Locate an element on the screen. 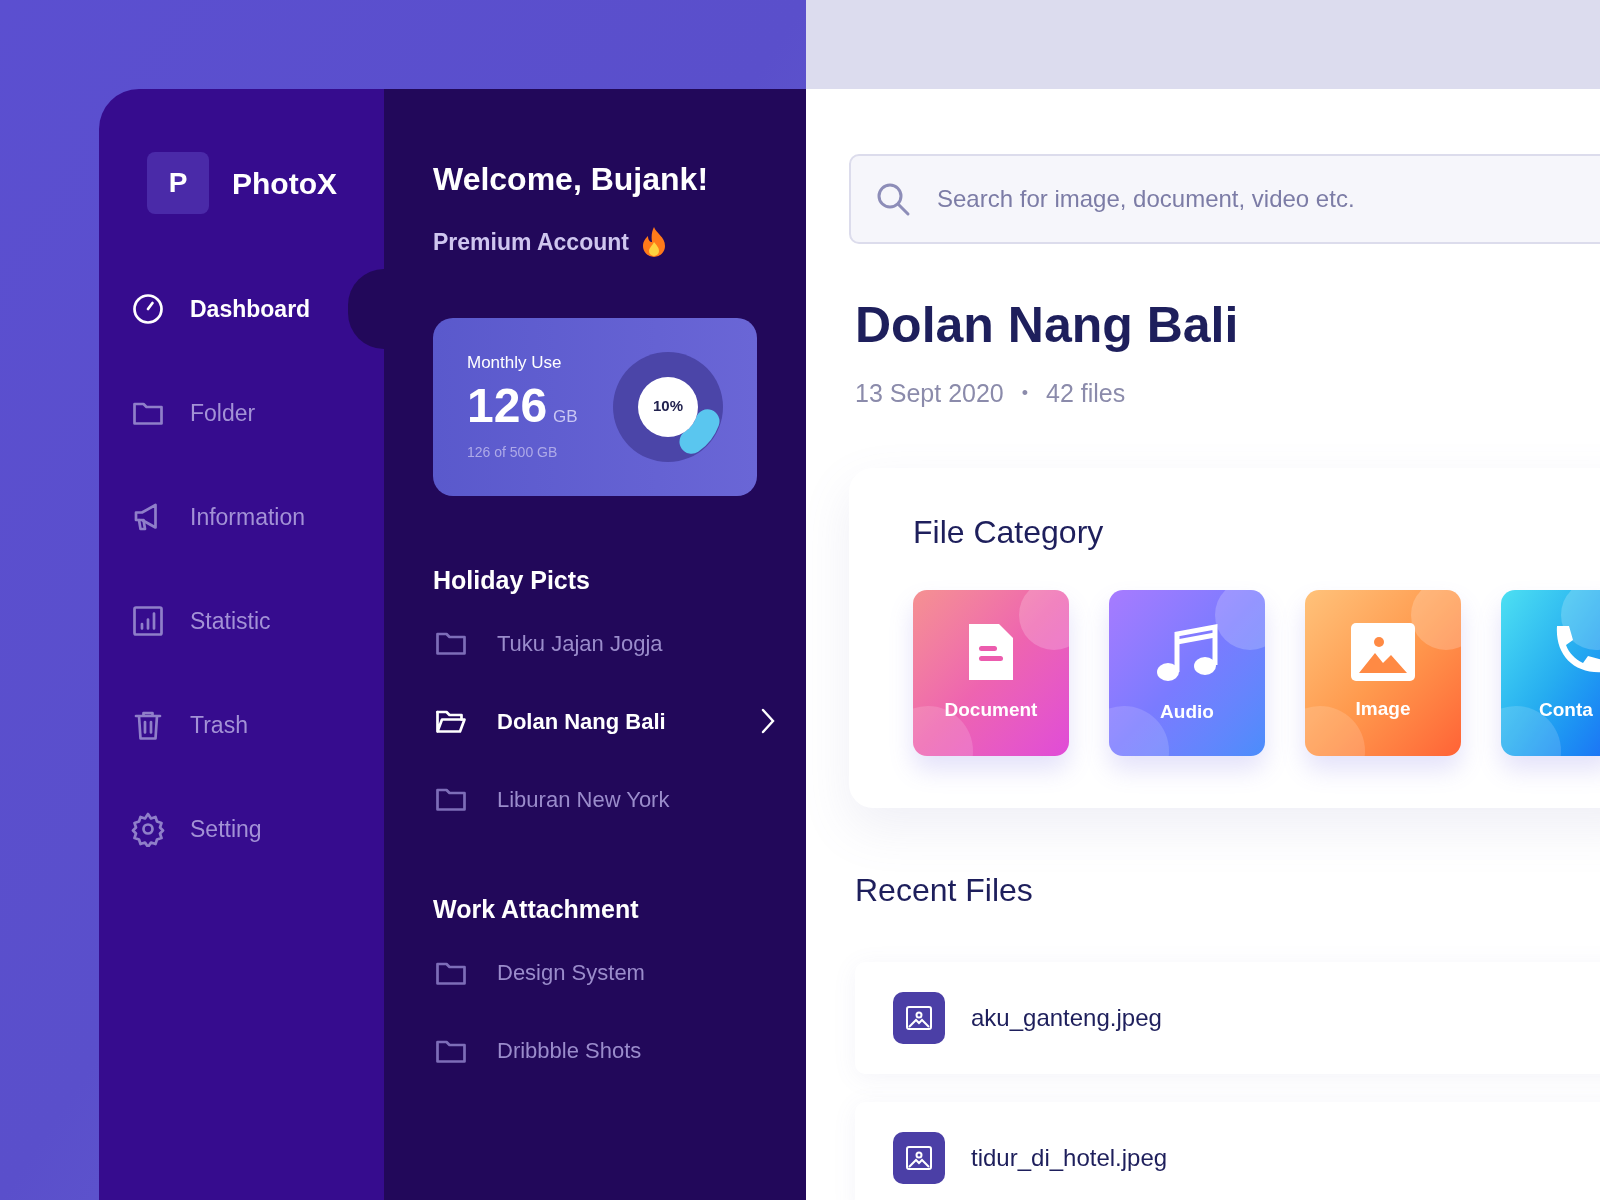  settings-icon is located at coordinates (148, 829).